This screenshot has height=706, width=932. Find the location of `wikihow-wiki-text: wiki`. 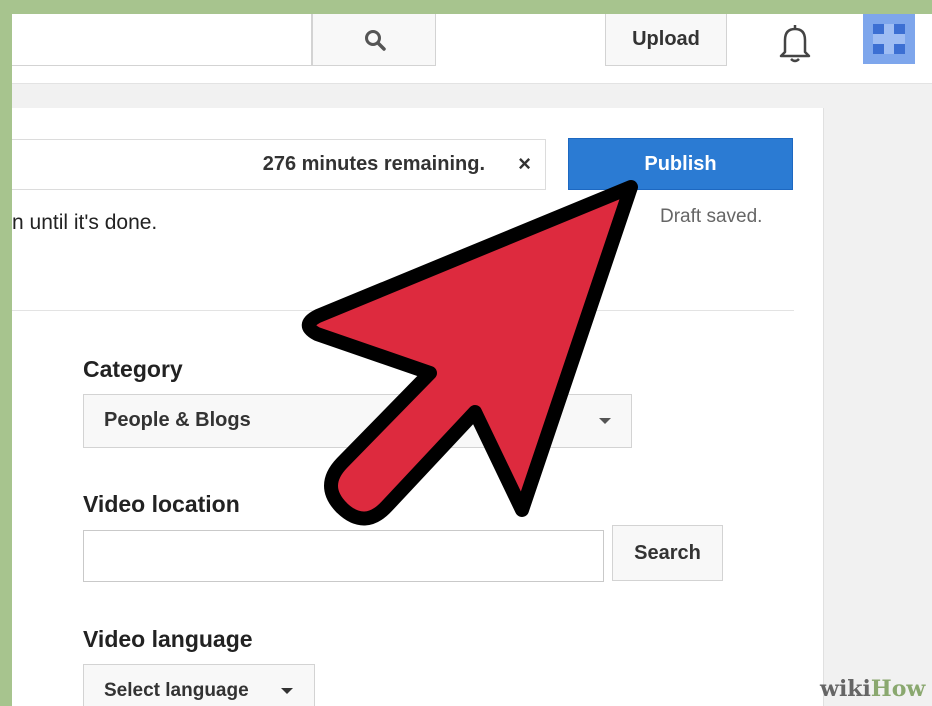

wikihow-wiki-text: wiki is located at coordinates (845, 689).